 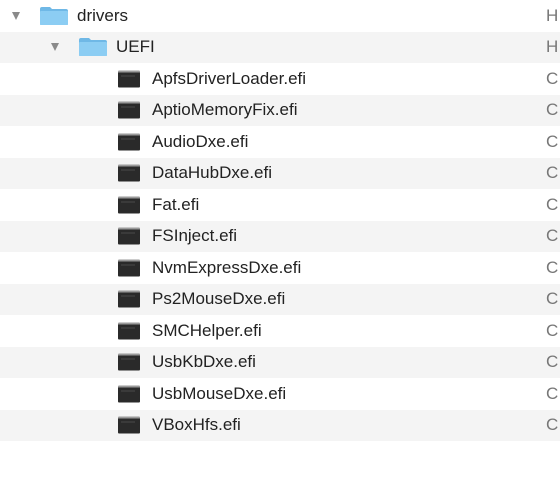 I want to click on item-name: drivers, so click(x=103, y=15).